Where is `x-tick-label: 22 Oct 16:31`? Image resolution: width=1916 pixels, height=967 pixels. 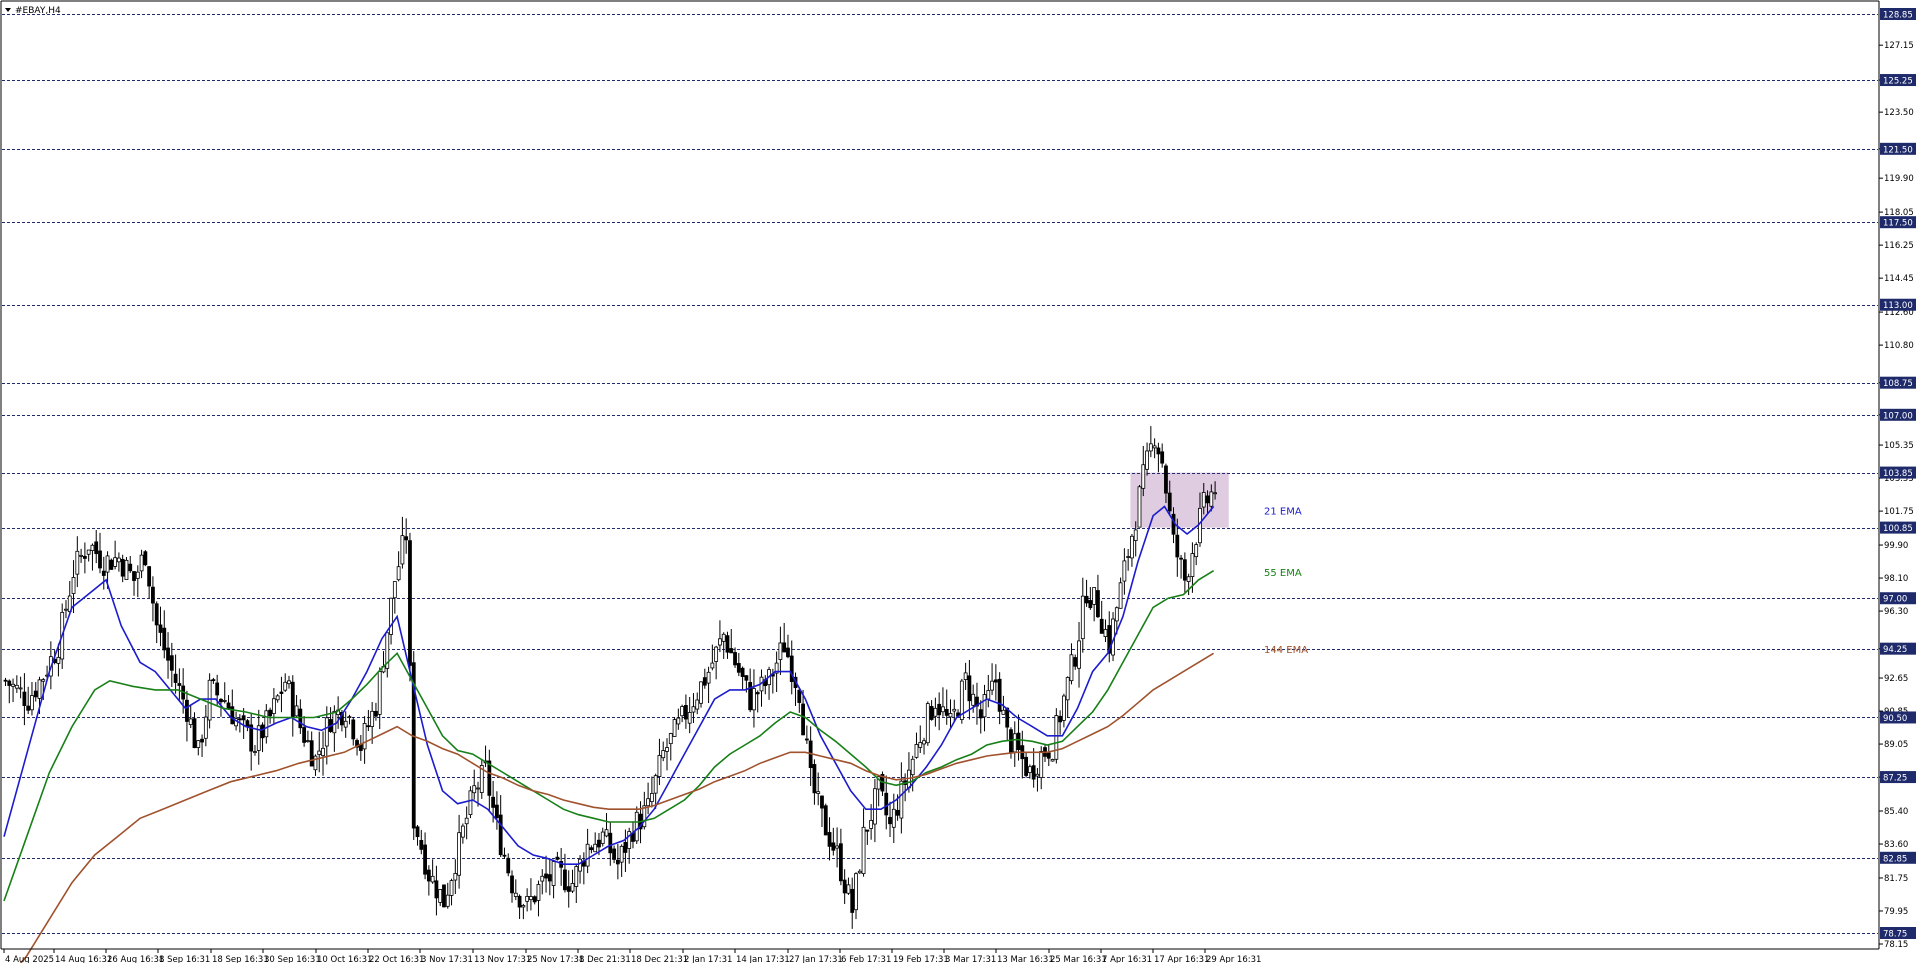
x-tick-label: 22 Oct 16:31 is located at coordinates (396, 959).